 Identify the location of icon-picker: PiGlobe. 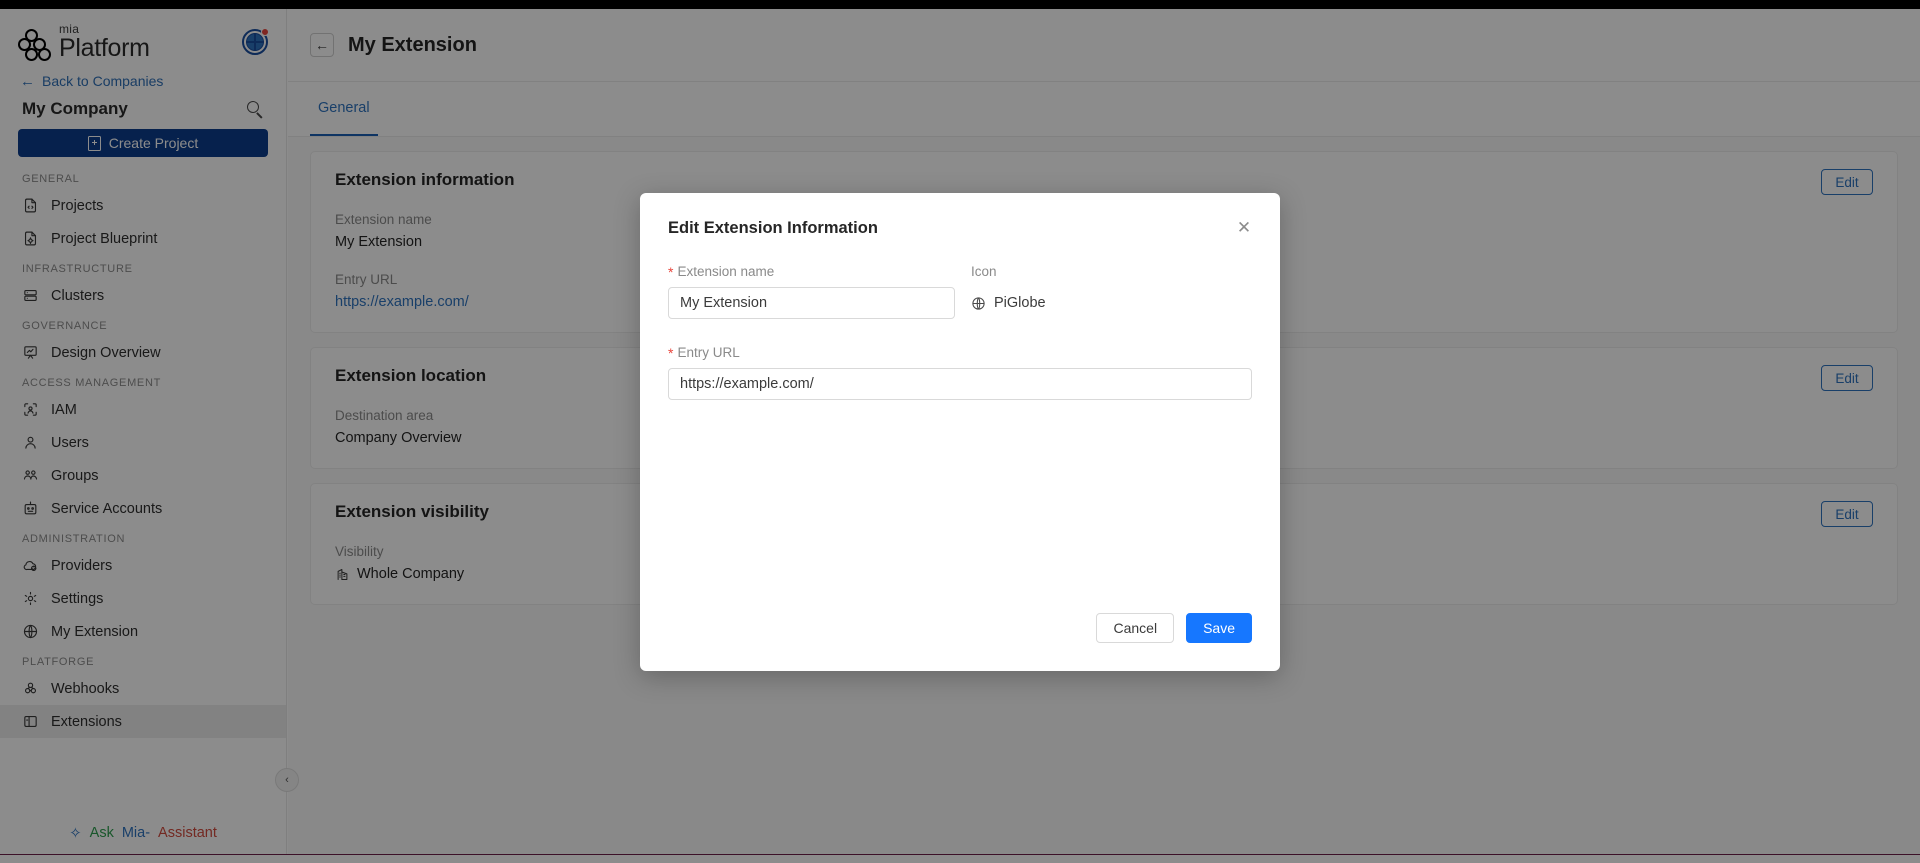
(1008, 303).